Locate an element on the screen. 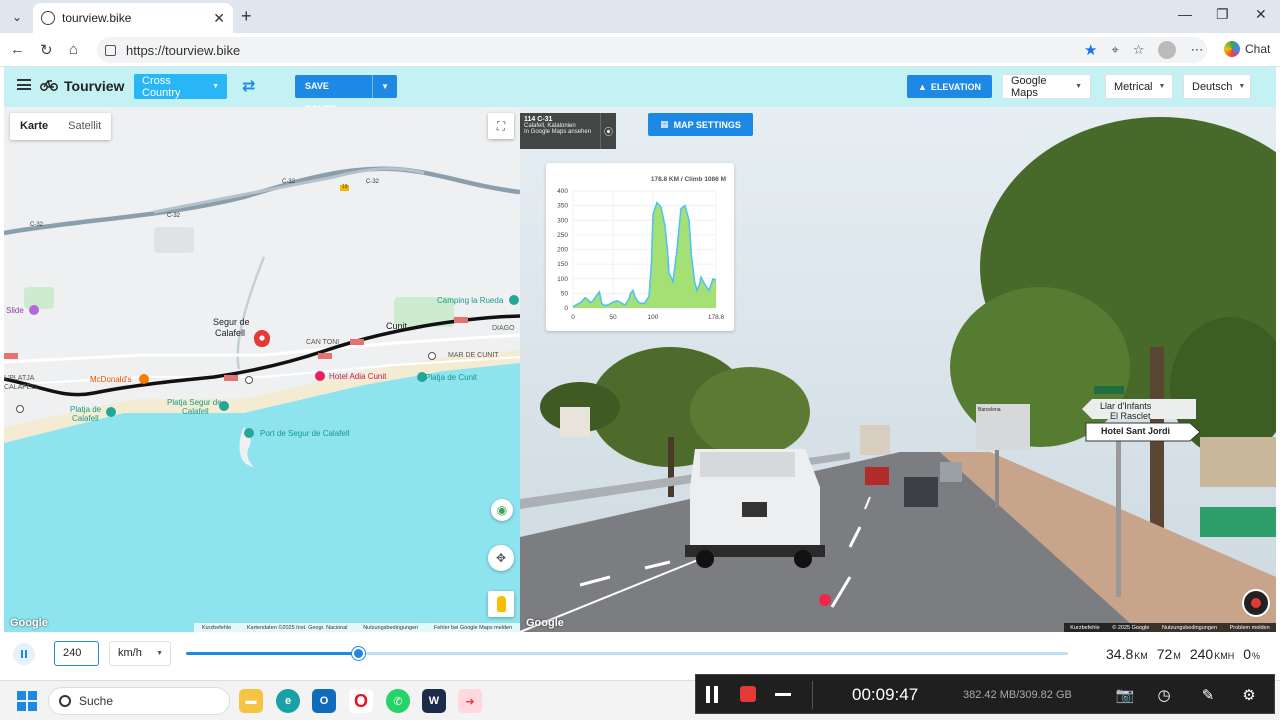 The image size is (1280, 720). y-tick-label: 100 is located at coordinates (562, 279).